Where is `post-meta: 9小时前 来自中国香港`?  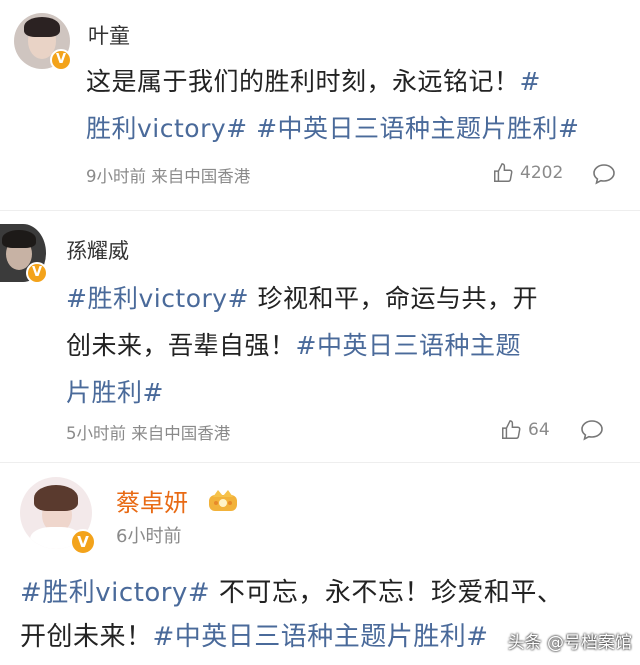
post-meta: 9小时前 来自中国香港 is located at coordinates (168, 176).